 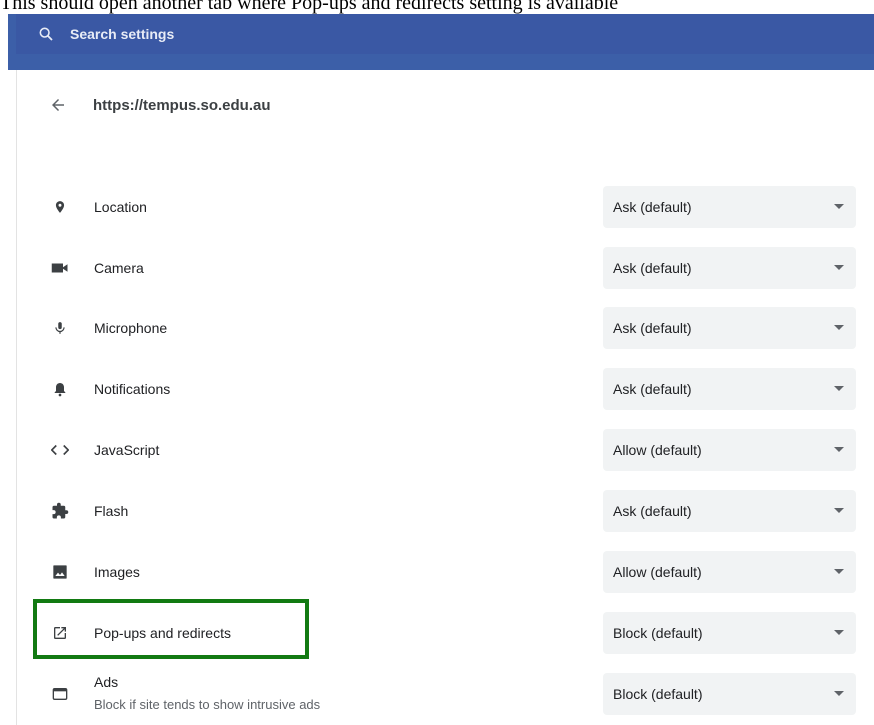 I want to click on javascript-select: Allow (default), so click(x=729, y=450).